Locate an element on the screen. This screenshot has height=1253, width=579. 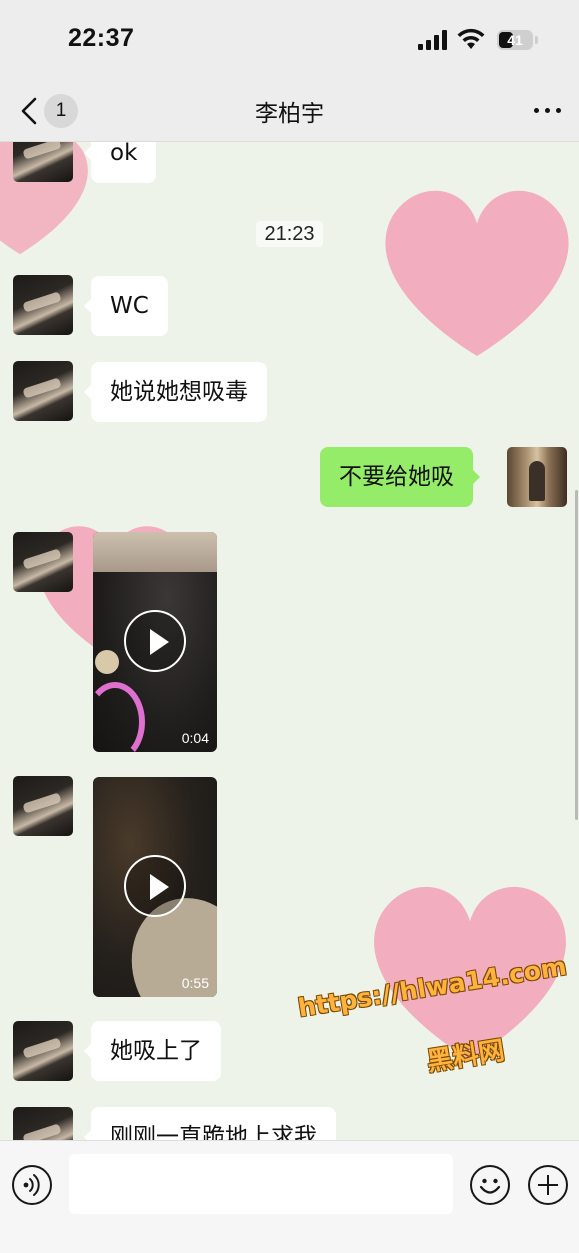
more-icon is located at coordinates (536, 110).